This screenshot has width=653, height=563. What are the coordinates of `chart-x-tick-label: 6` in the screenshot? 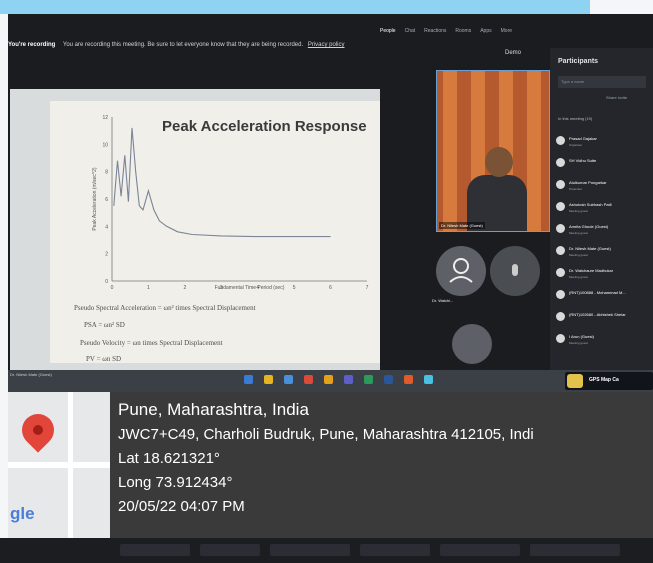 It's located at (330, 288).